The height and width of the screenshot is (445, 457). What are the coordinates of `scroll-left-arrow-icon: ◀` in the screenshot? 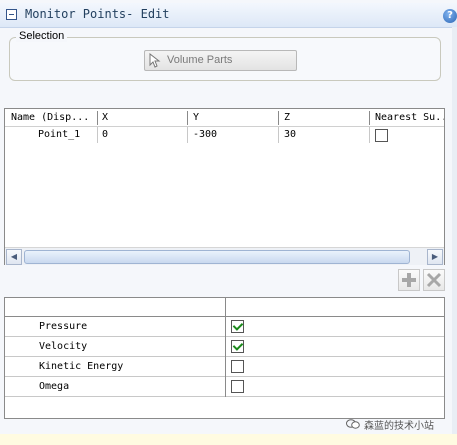 It's located at (14, 257).